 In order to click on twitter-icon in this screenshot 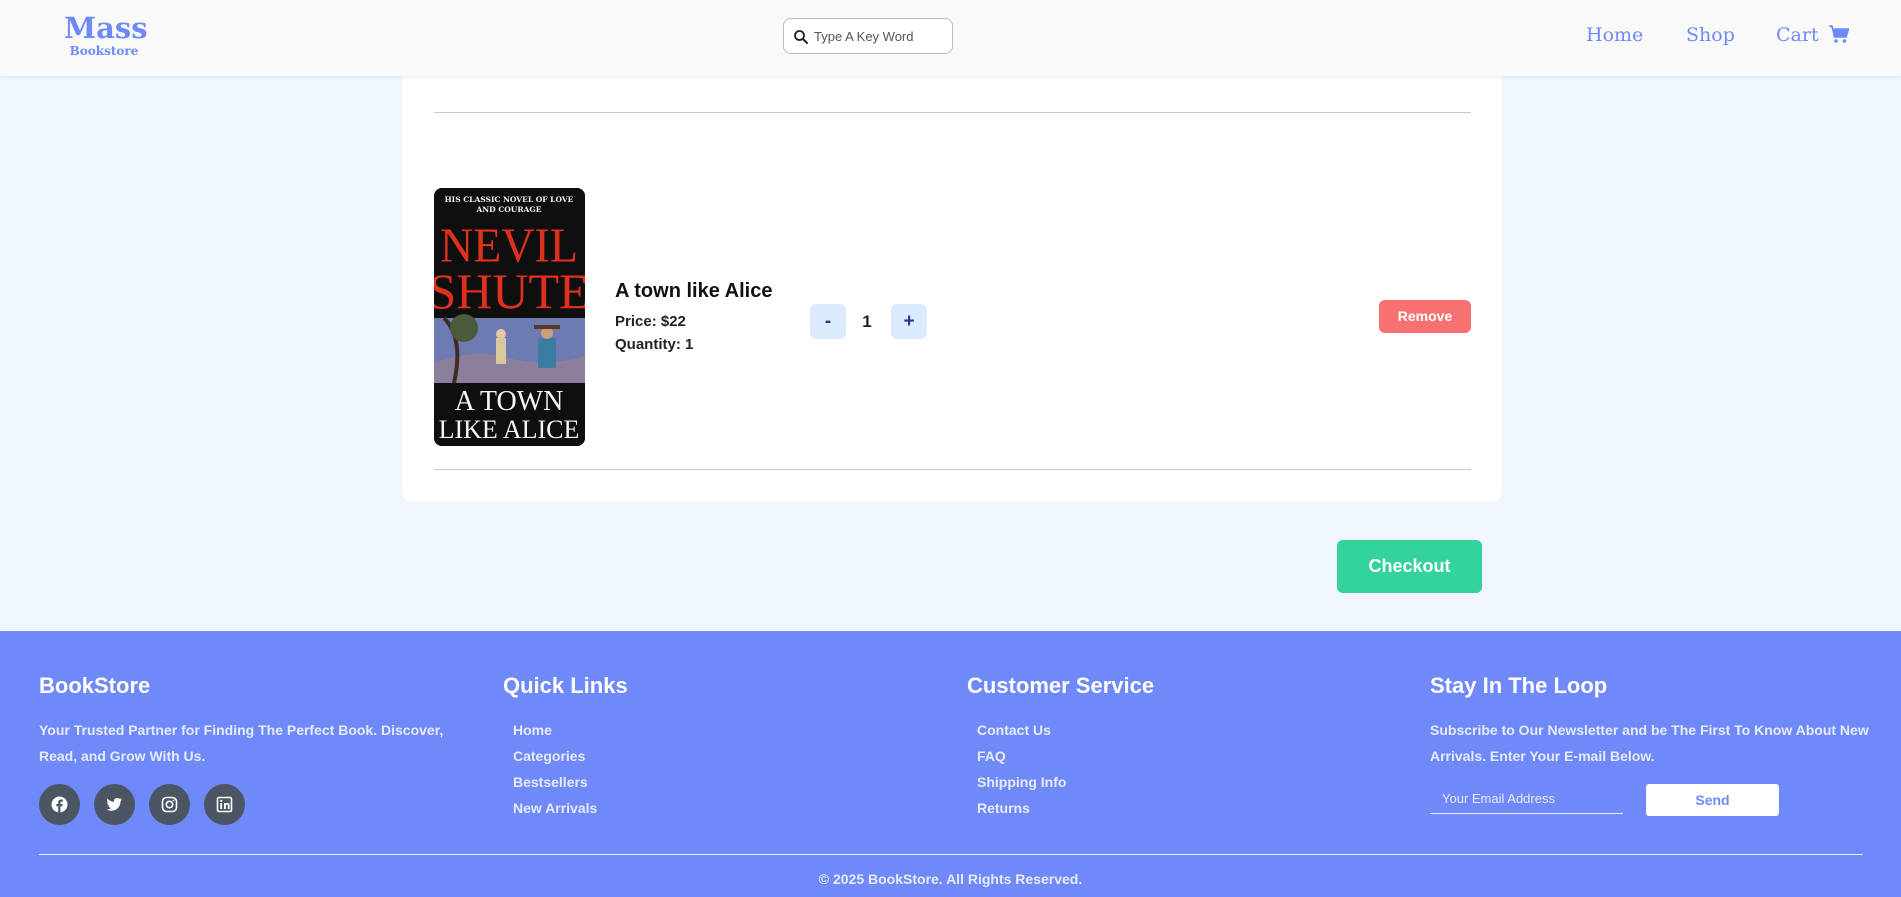, I will do `click(114, 804)`.